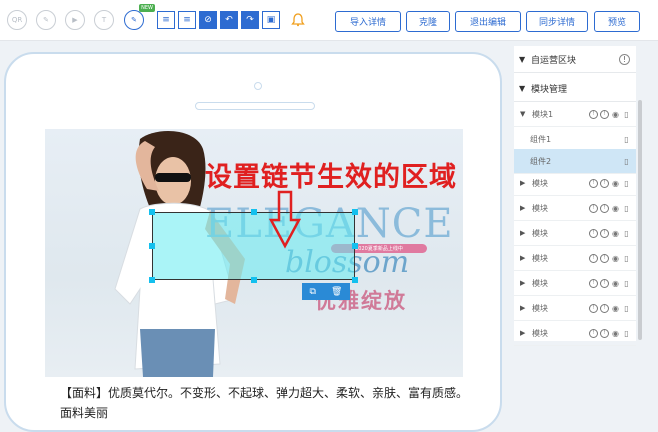 This screenshot has width=658, height=432. What do you see at coordinates (640, 220) in the screenshot?
I see `panel-scrollbar` at bounding box center [640, 220].